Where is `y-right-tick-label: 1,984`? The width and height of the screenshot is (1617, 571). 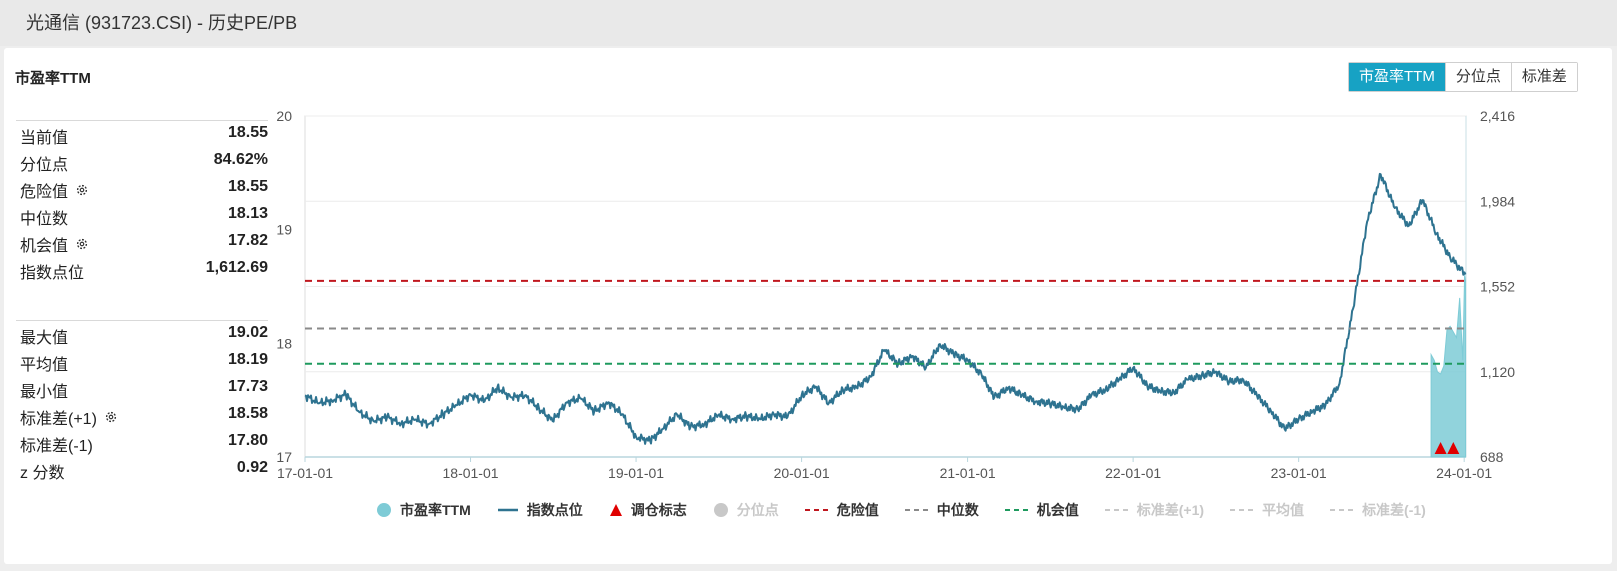
y-right-tick-label: 1,984 is located at coordinates (1497, 201).